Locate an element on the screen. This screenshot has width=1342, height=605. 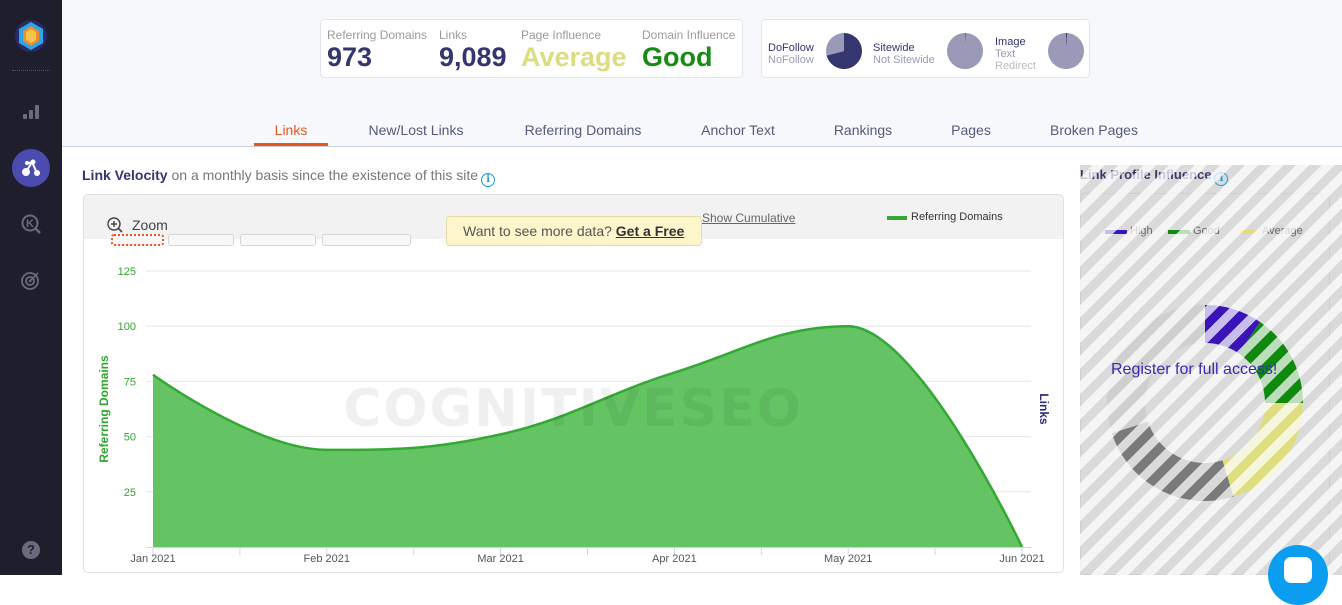
redirect-label: Redirect is located at coordinates (1015, 66).